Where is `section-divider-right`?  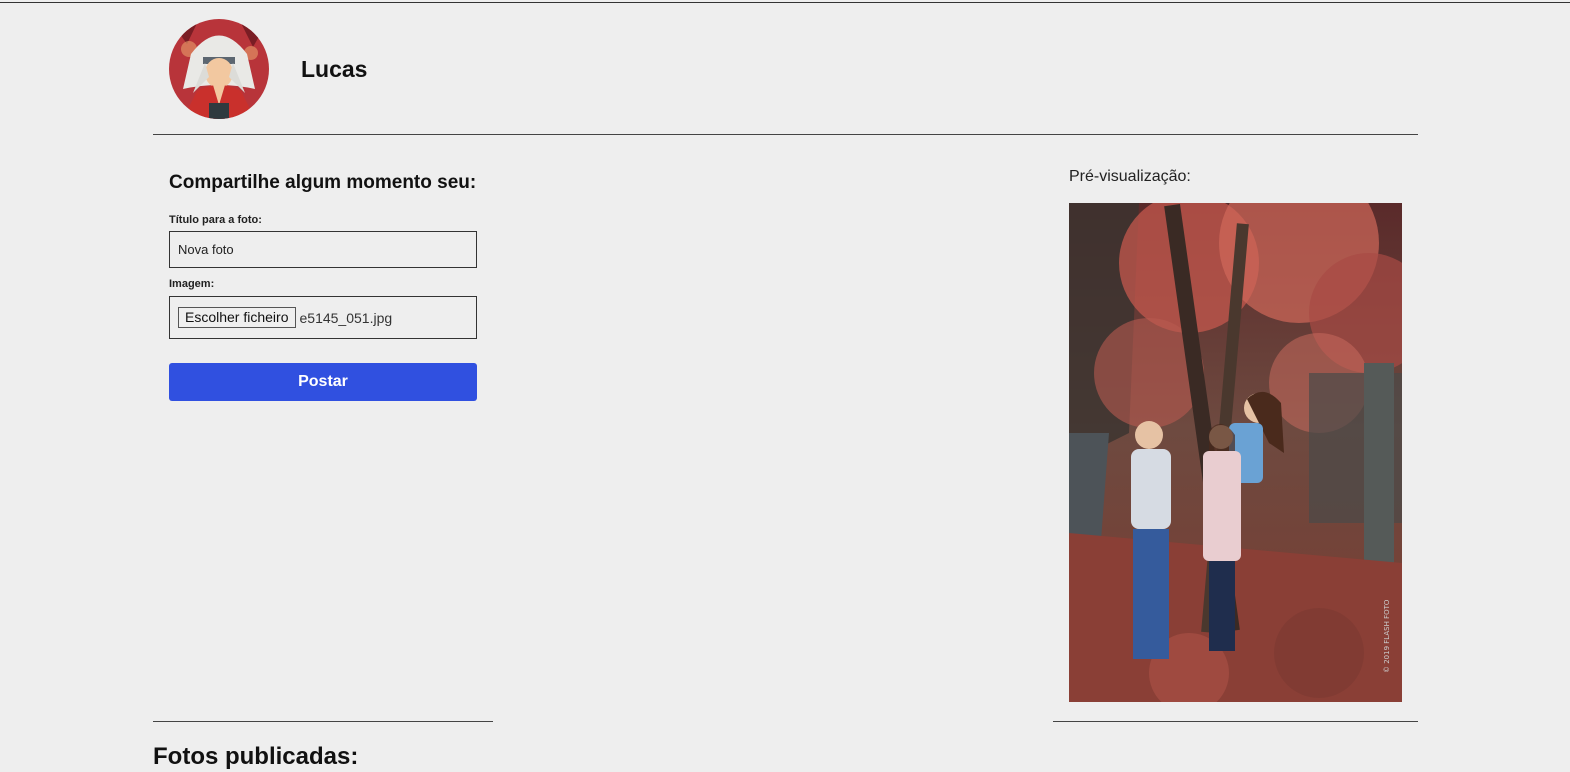
section-divider-right is located at coordinates (1235, 721).